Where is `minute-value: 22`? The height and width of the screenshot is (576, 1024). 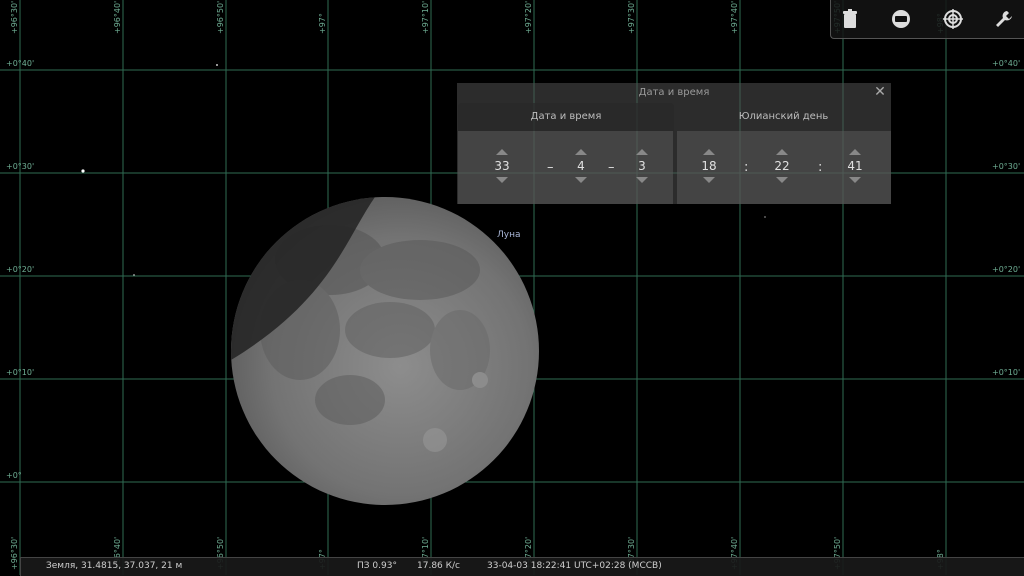
minute-value: 22 is located at coordinates (782, 166).